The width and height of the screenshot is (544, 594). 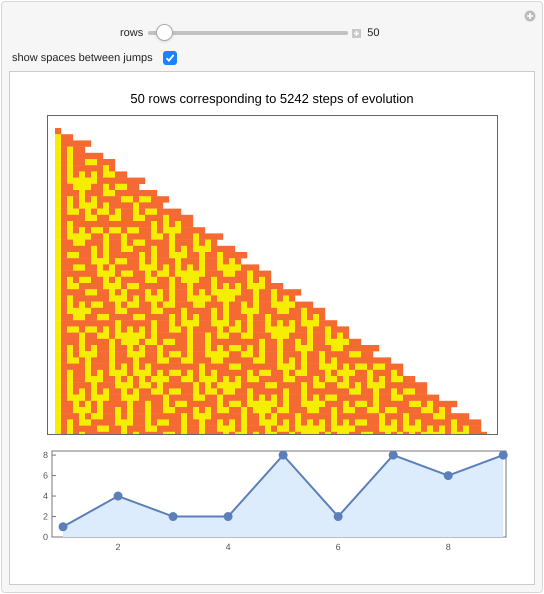 What do you see at coordinates (45, 475) in the screenshot?
I see `y-tick-label: 6` at bounding box center [45, 475].